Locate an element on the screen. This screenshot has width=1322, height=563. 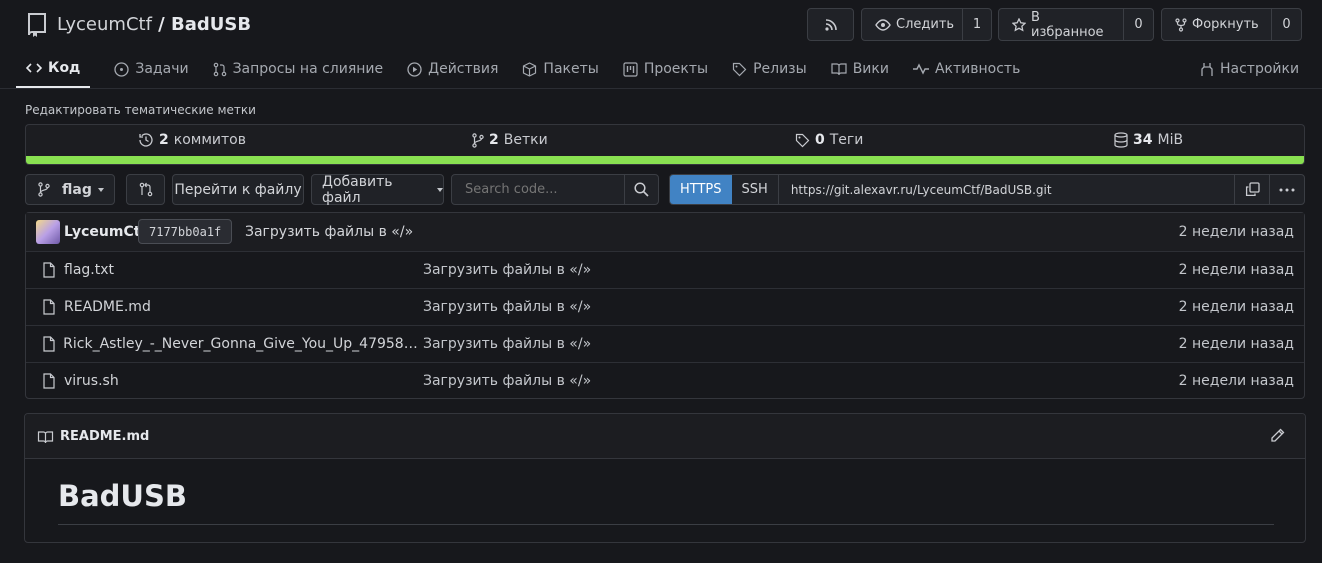
commit-sha-button: 7177bb0a1f is located at coordinates (185, 231).